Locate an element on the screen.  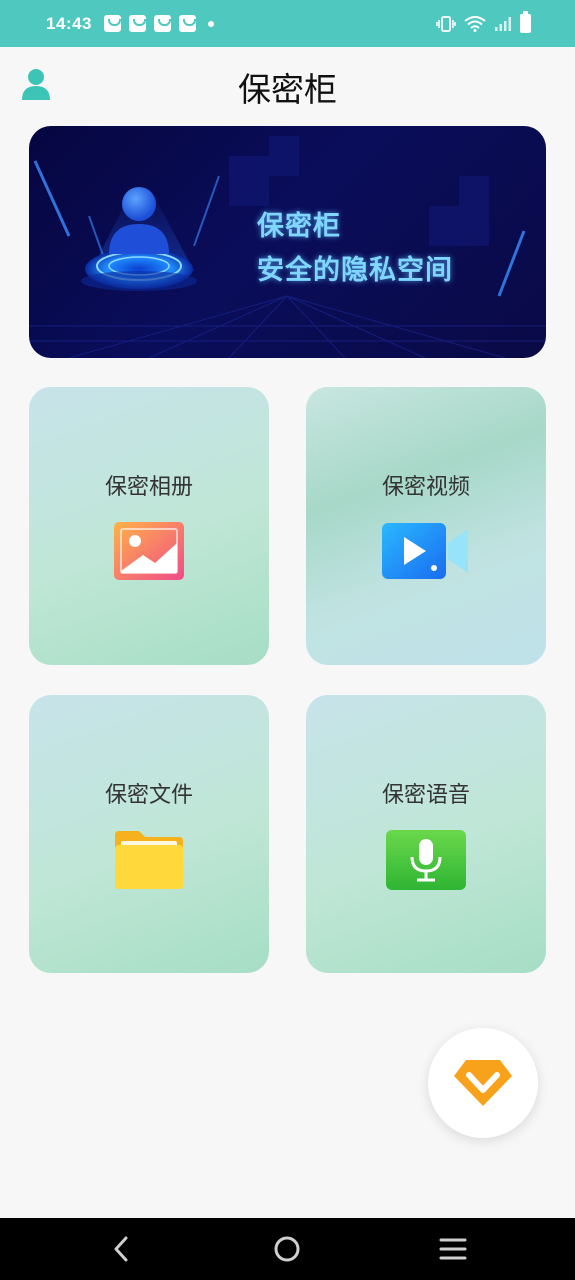
card-files: 保密文件 is located at coordinates (149, 834).